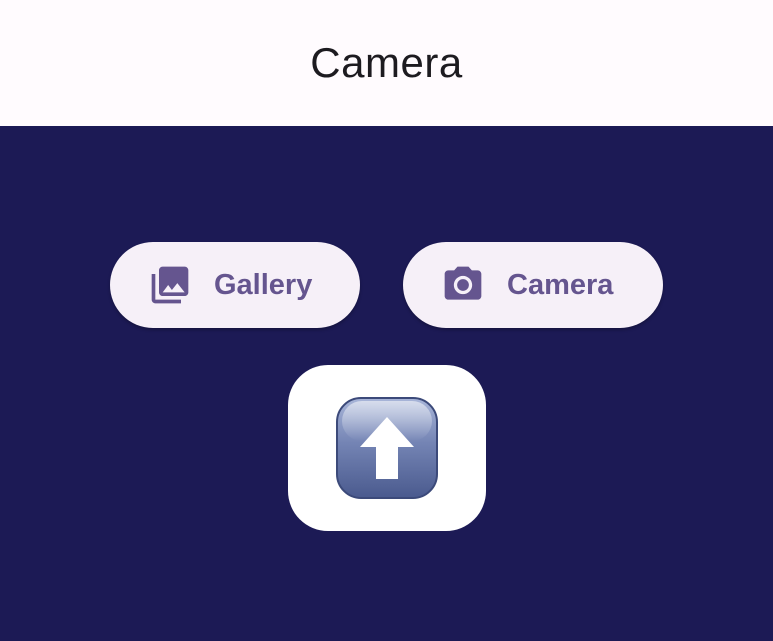 Image resolution: width=773 pixels, height=641 pixels. I want to click on gallery-button: Gallery, so click(235, 285).